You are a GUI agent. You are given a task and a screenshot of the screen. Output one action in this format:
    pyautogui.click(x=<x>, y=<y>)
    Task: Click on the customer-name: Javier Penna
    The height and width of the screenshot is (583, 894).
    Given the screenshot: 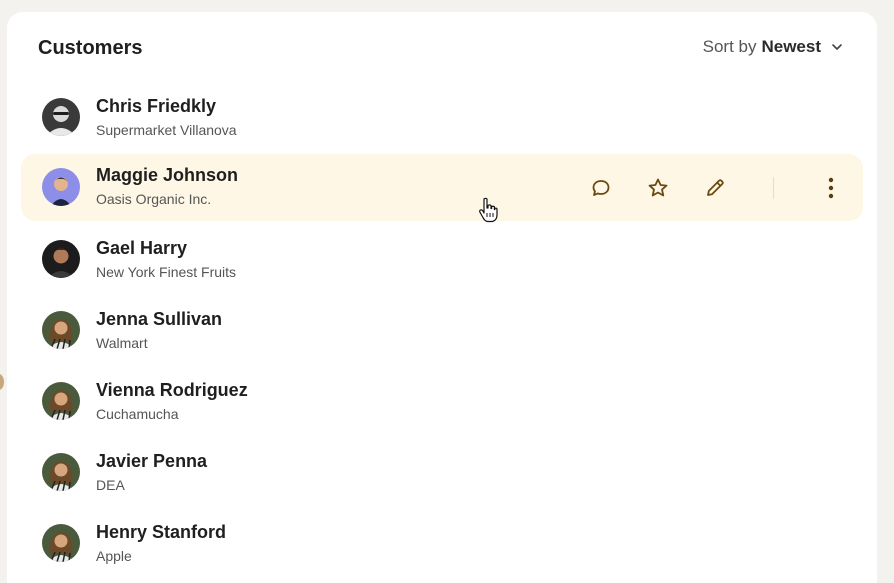 What is the action you would take?
    pyautogui.click(x=151, y=461)
    